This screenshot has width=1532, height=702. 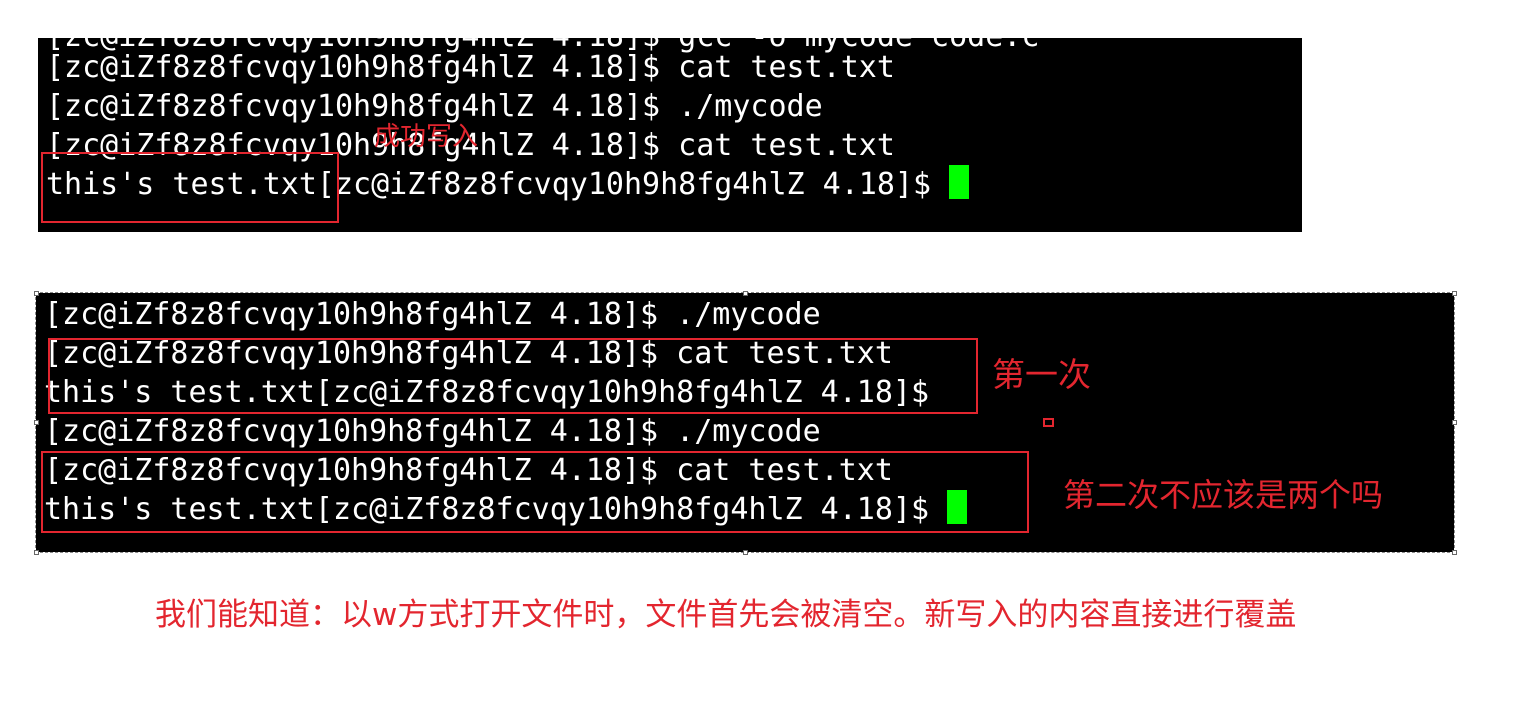 What do you see at coordinates (535, 492) in the screenshot?
I see `highlight-box-second-run` at bounding box center [535, 492].